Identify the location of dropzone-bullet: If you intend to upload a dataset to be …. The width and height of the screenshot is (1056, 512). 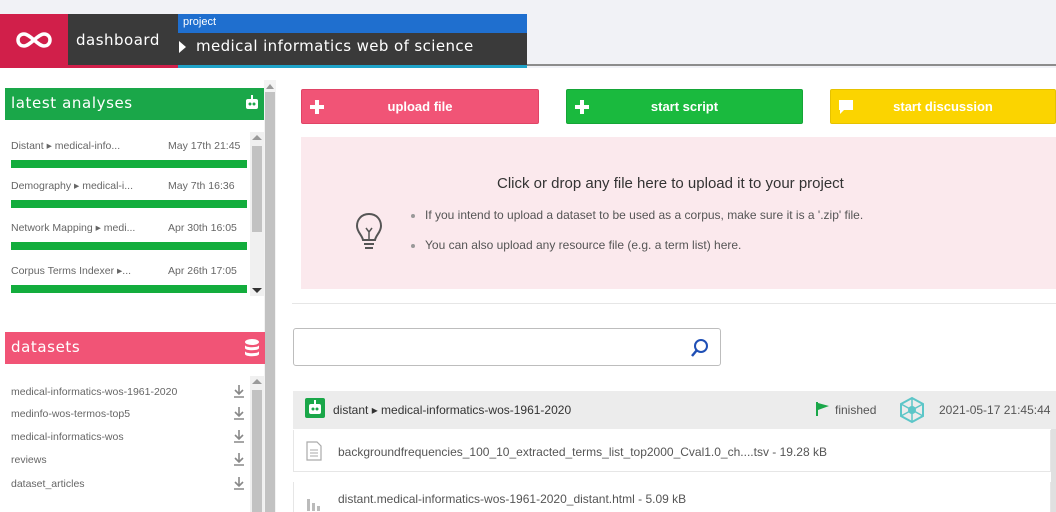
(637, 215).